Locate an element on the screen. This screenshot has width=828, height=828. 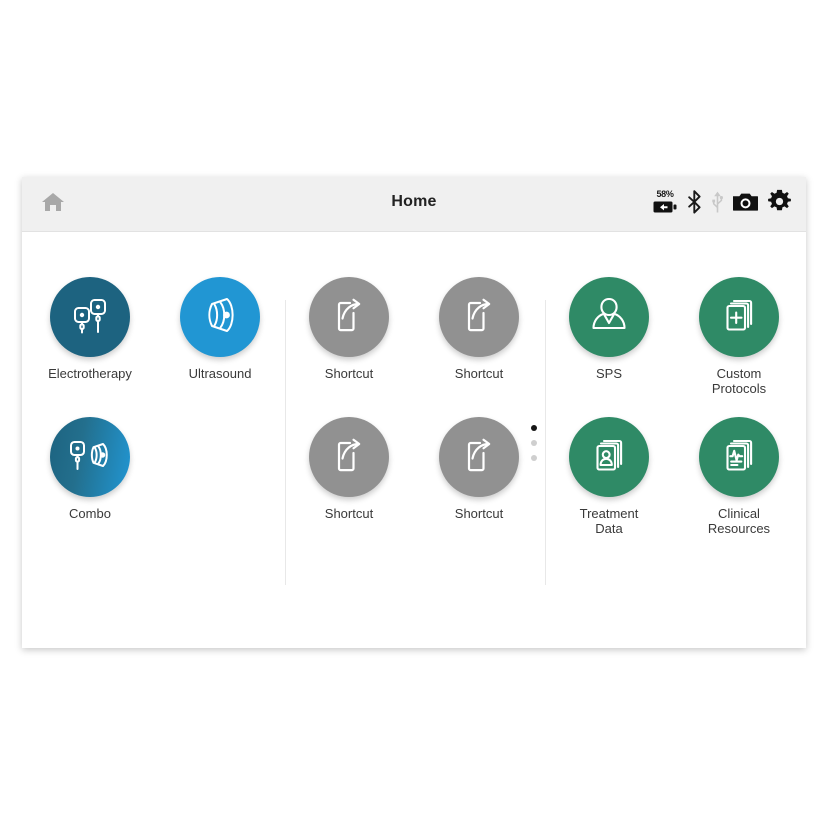
tile-label: Custom Protocols is located at coordinates (739, 381).